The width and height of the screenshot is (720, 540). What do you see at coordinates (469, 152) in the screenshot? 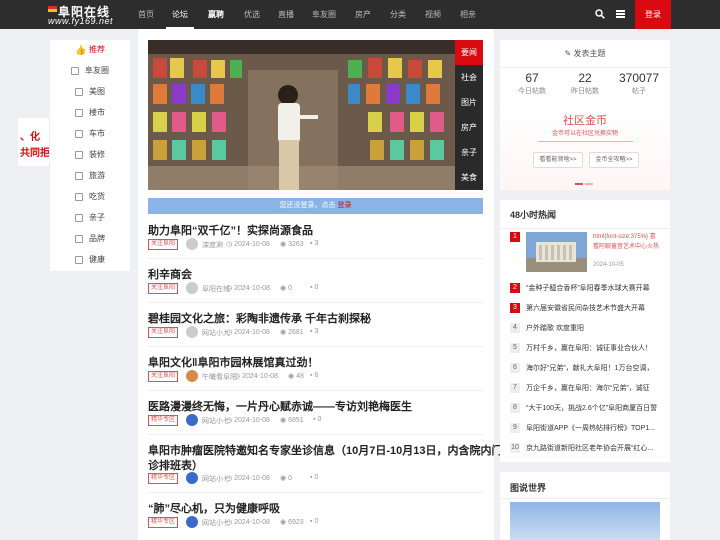
I see `tab-parenting: 亲子` at bounding box center [469, 152].